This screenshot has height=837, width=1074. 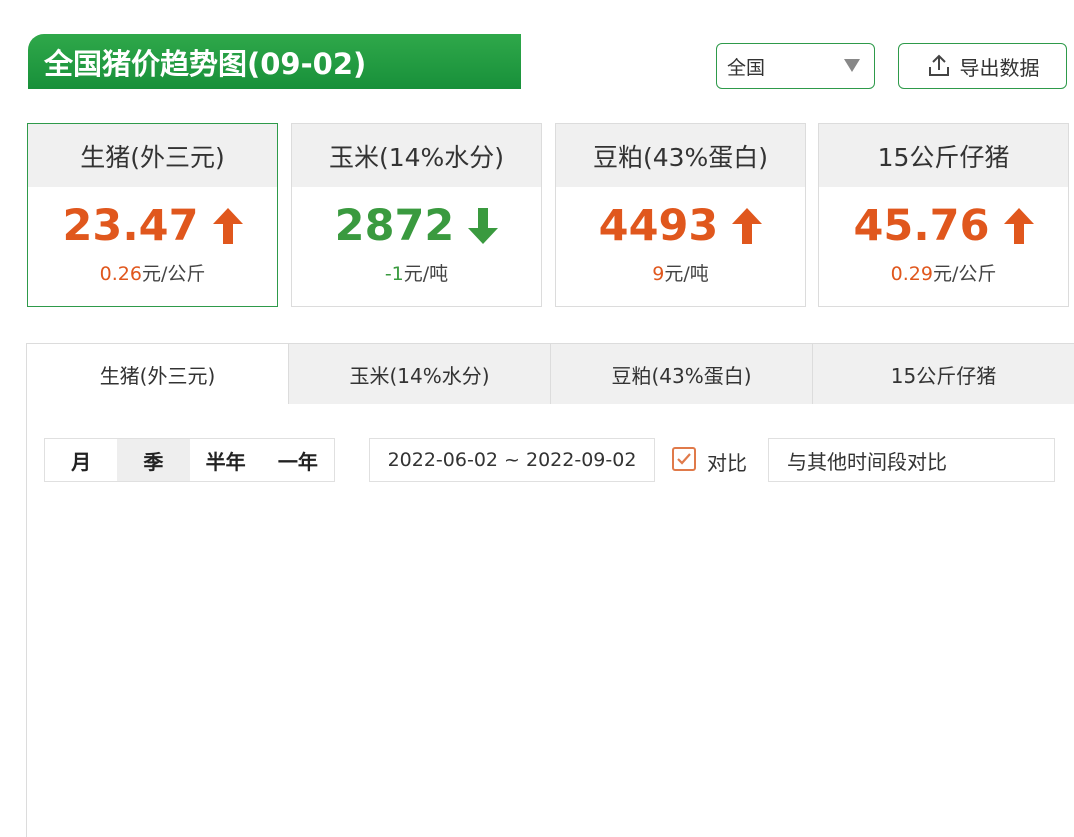 What do you see at coordinates (394, 274) in the screenshot?
I see `card-change-value: -1` at bounding box center [394, 274].